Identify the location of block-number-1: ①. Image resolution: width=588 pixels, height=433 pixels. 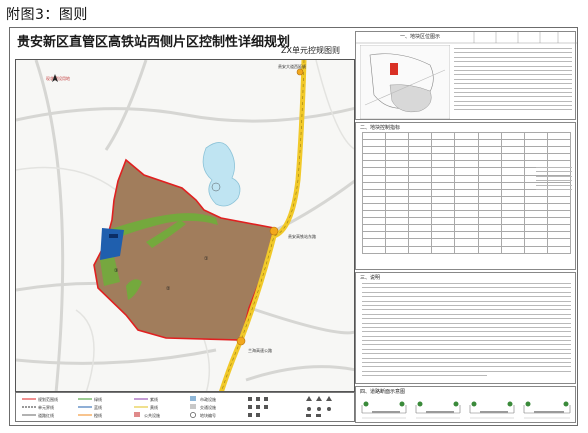
(206, 259).